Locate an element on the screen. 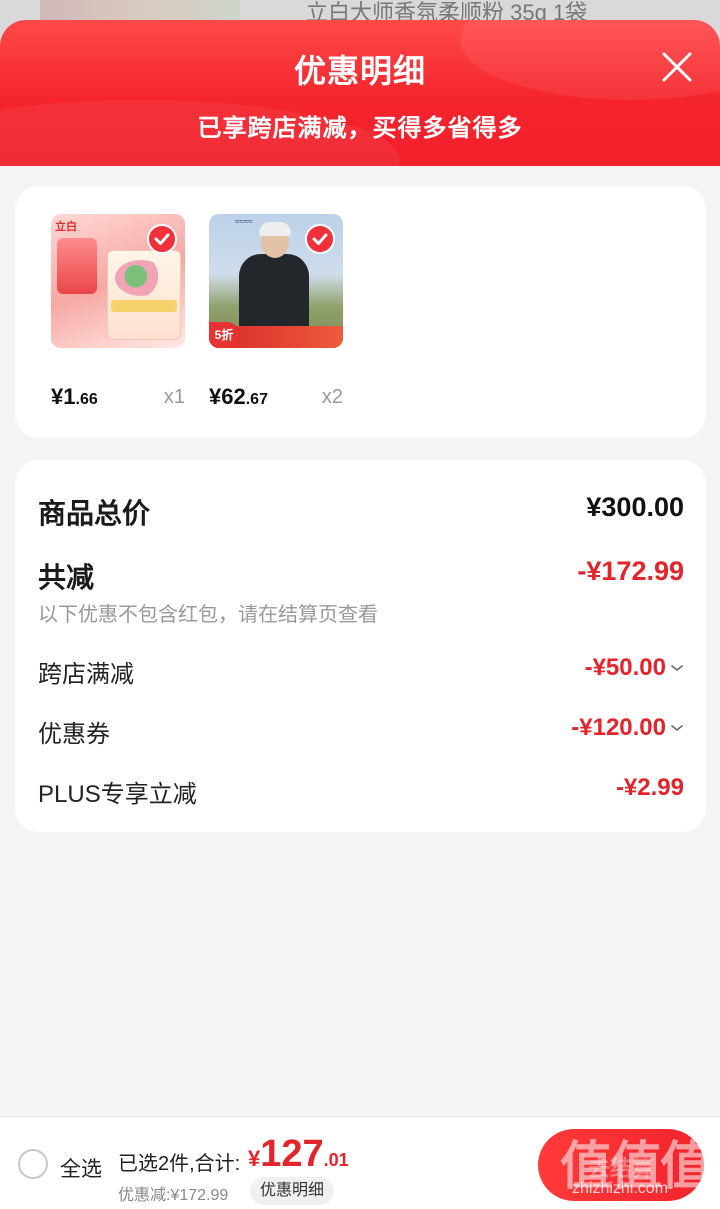  product-image: ≈≈≈≈ 5折 is located at coordinates (276, 281).